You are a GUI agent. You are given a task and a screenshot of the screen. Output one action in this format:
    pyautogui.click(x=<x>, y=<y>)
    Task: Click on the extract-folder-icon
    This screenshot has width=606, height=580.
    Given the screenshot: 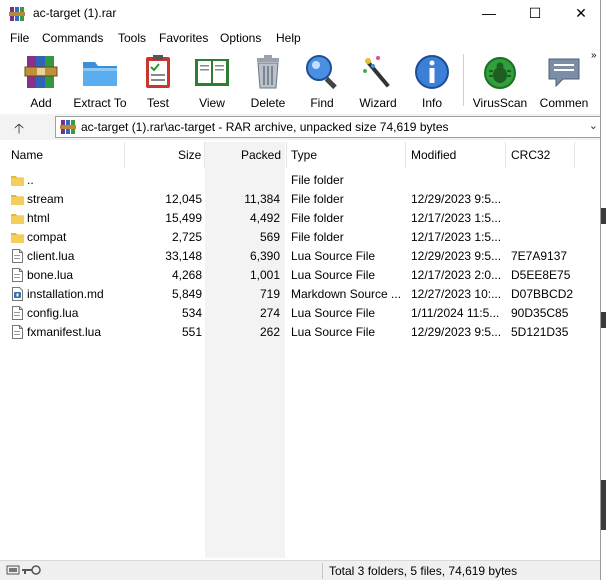 What is the action you would take?
    pyautogui.click(x=100, y=74)
    